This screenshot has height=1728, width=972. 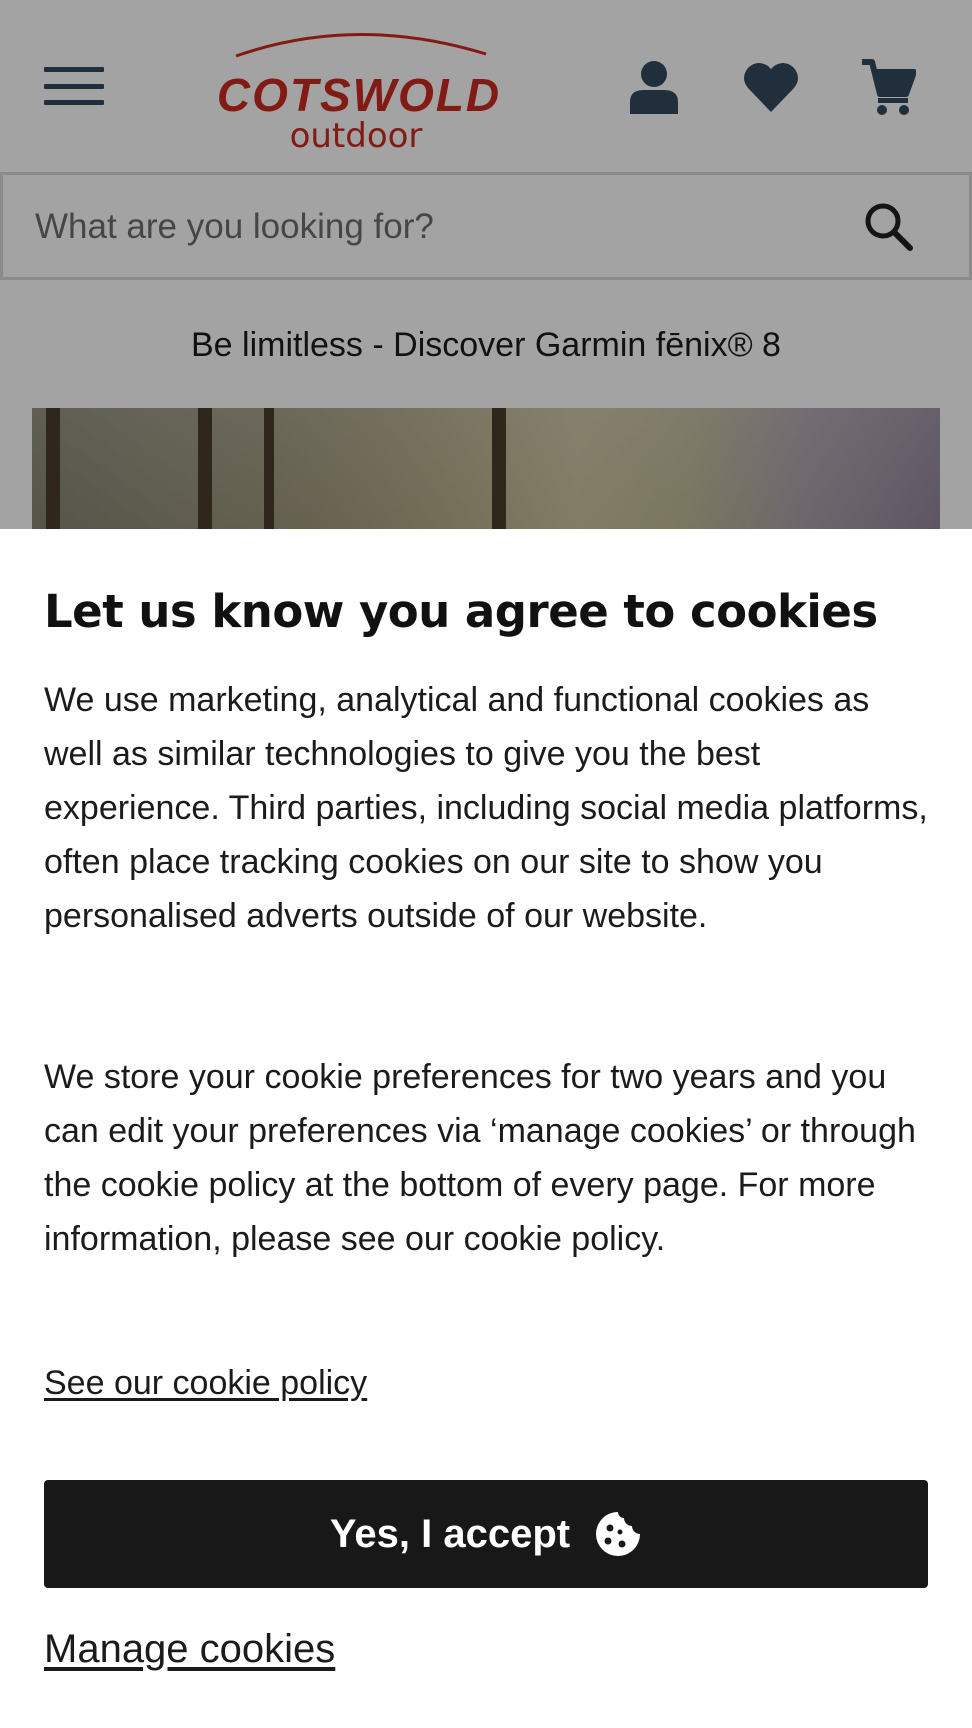 I want to click on accept-cookies-button: Yes, I accept, so click(x=486, y=1534).